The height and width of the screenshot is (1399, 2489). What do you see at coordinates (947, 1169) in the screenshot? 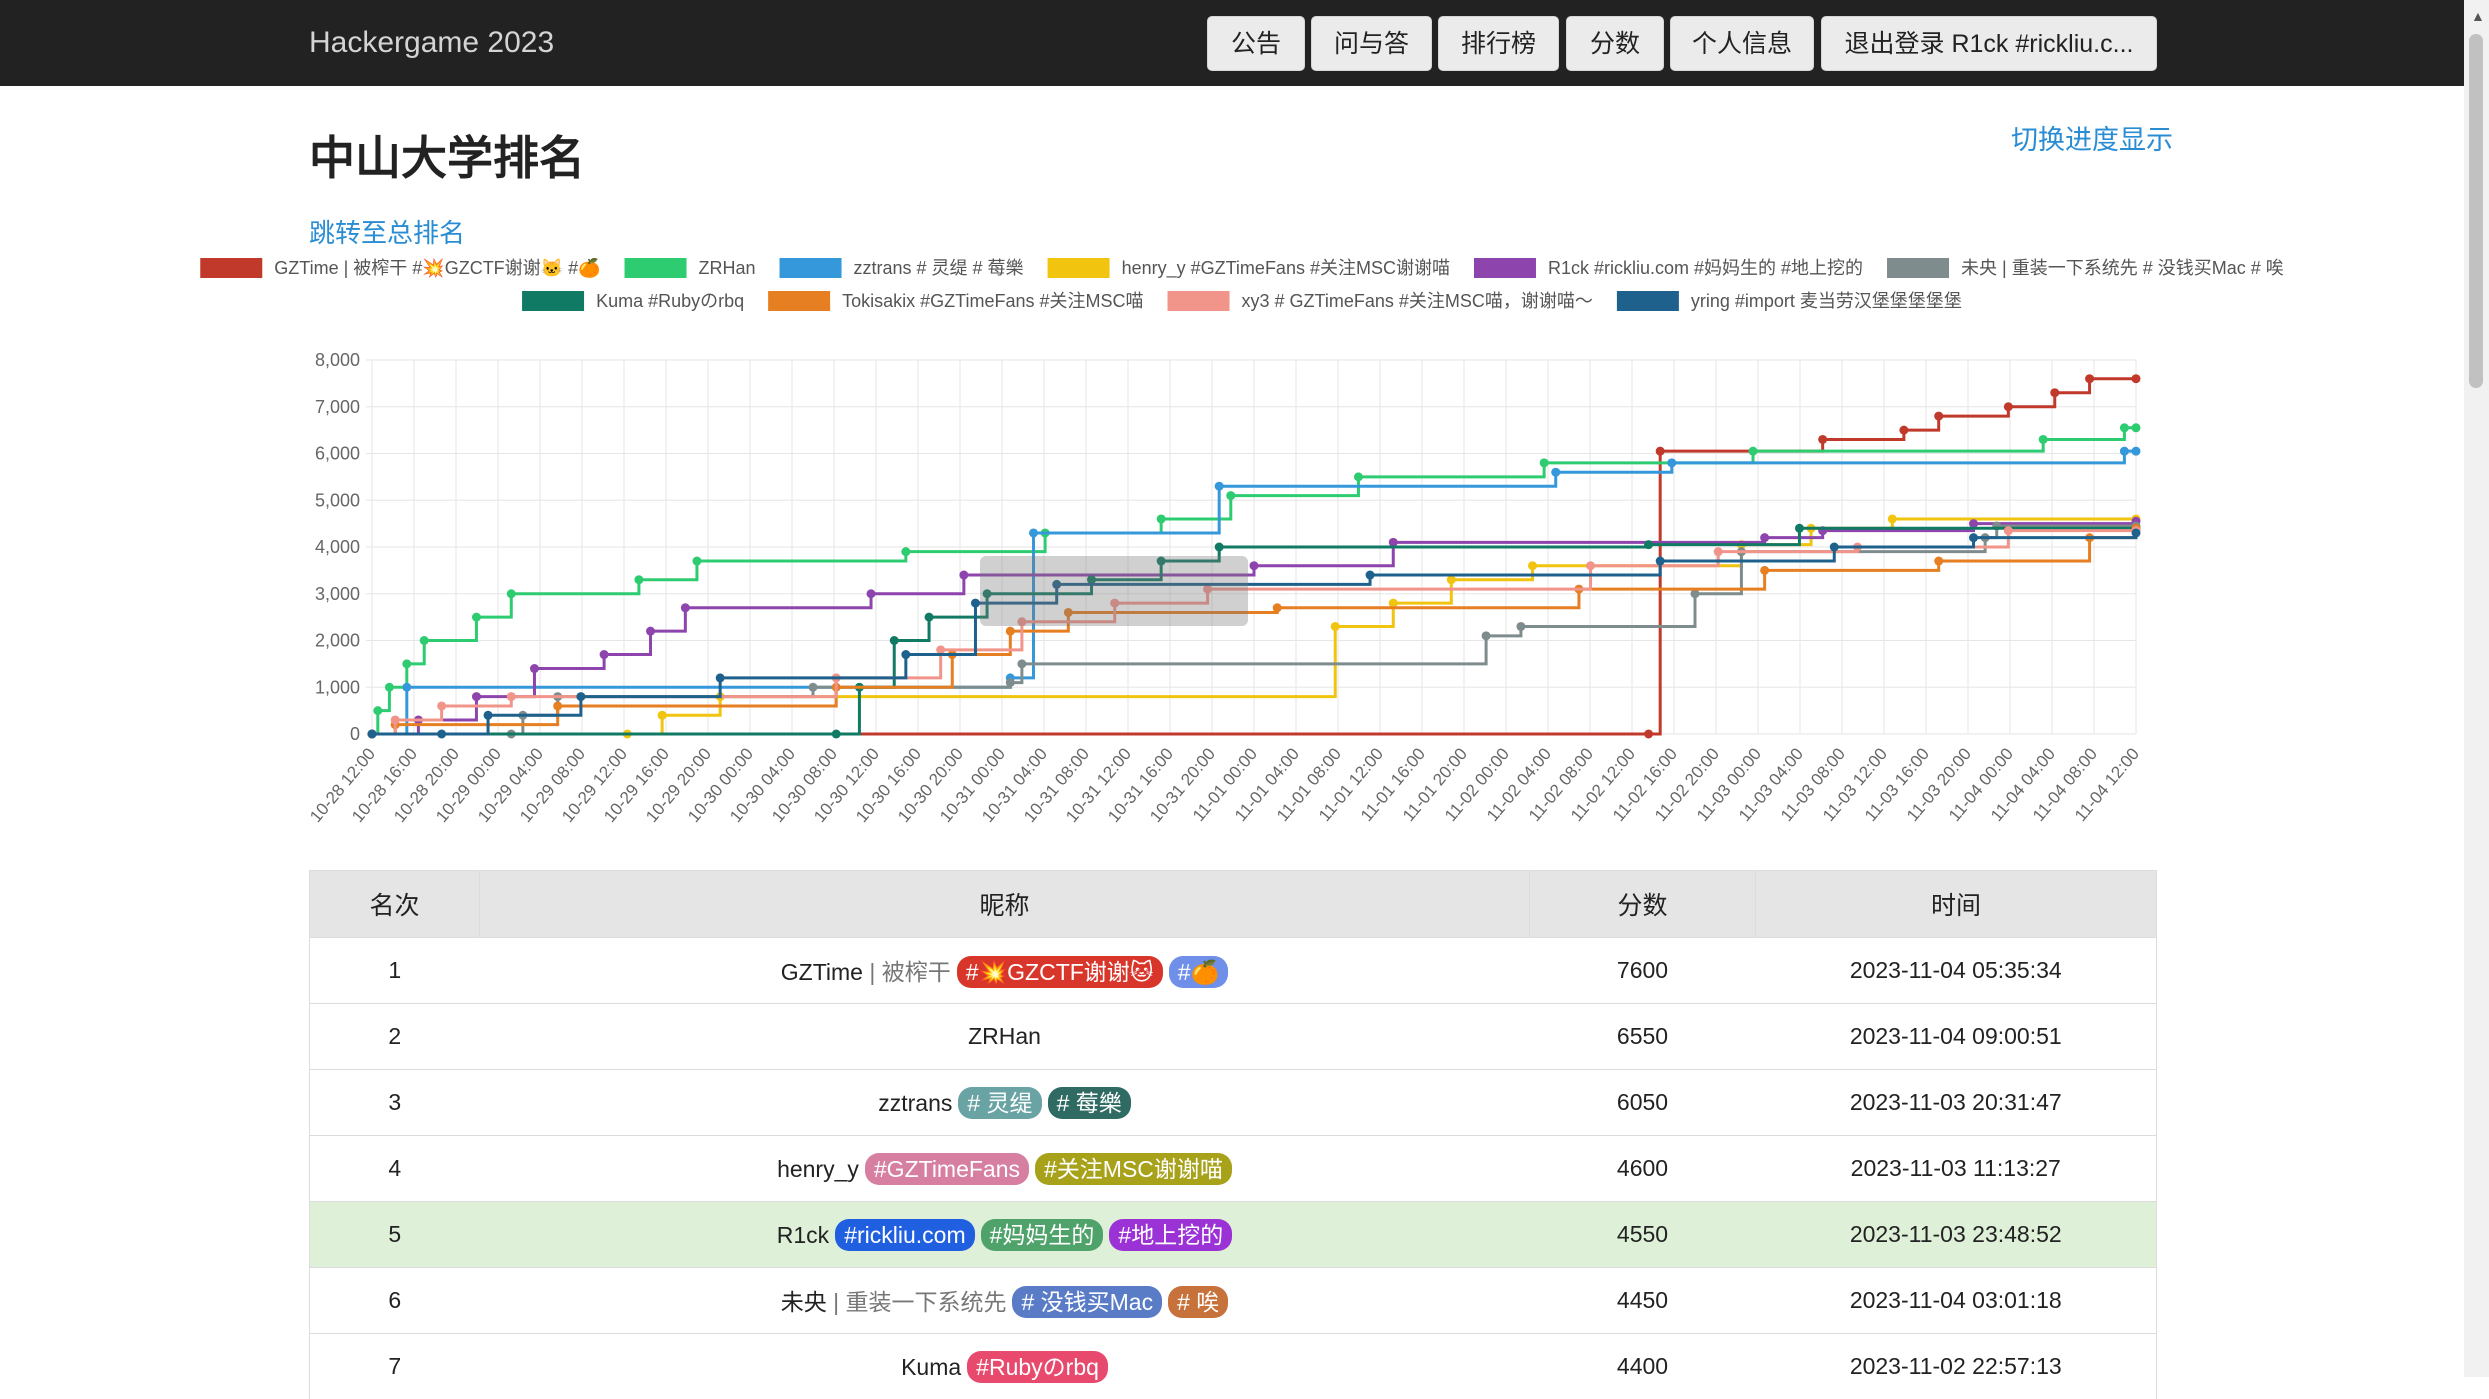
I see `player-tag-badge: #GZTimeFans` at bounding box center [947, 1169].